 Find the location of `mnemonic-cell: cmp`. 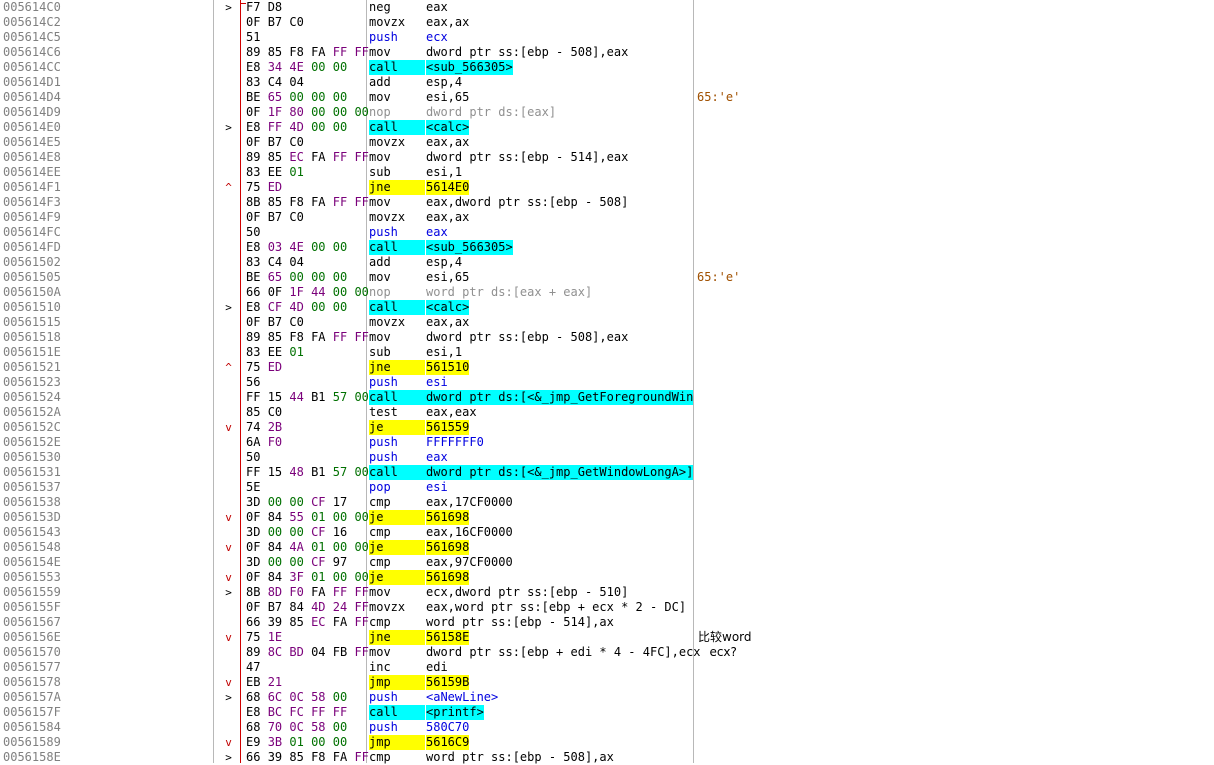

mnemonic-cell: cmp is located at coordinates (380, 562).